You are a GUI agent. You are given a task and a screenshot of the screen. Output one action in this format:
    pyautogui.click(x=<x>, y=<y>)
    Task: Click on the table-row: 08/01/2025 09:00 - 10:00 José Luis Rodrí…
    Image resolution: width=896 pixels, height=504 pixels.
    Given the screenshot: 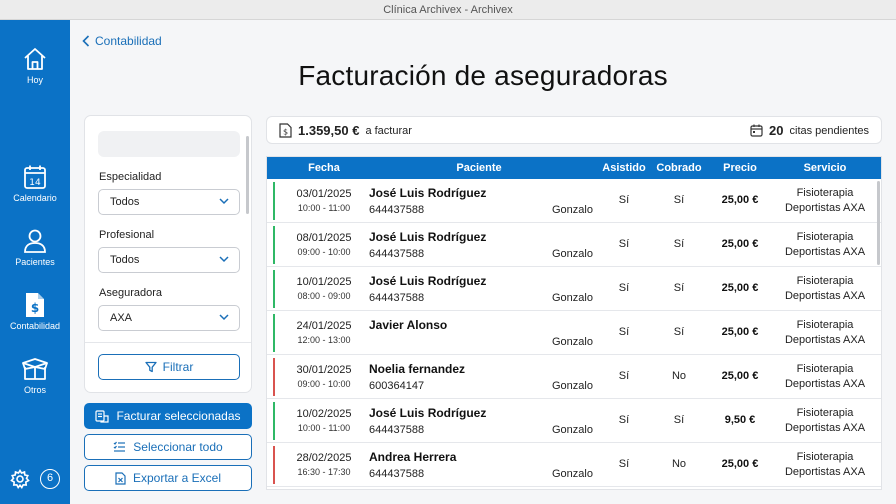 What is the action you would take?
    pyautogui.click(x=574, y=245)
    